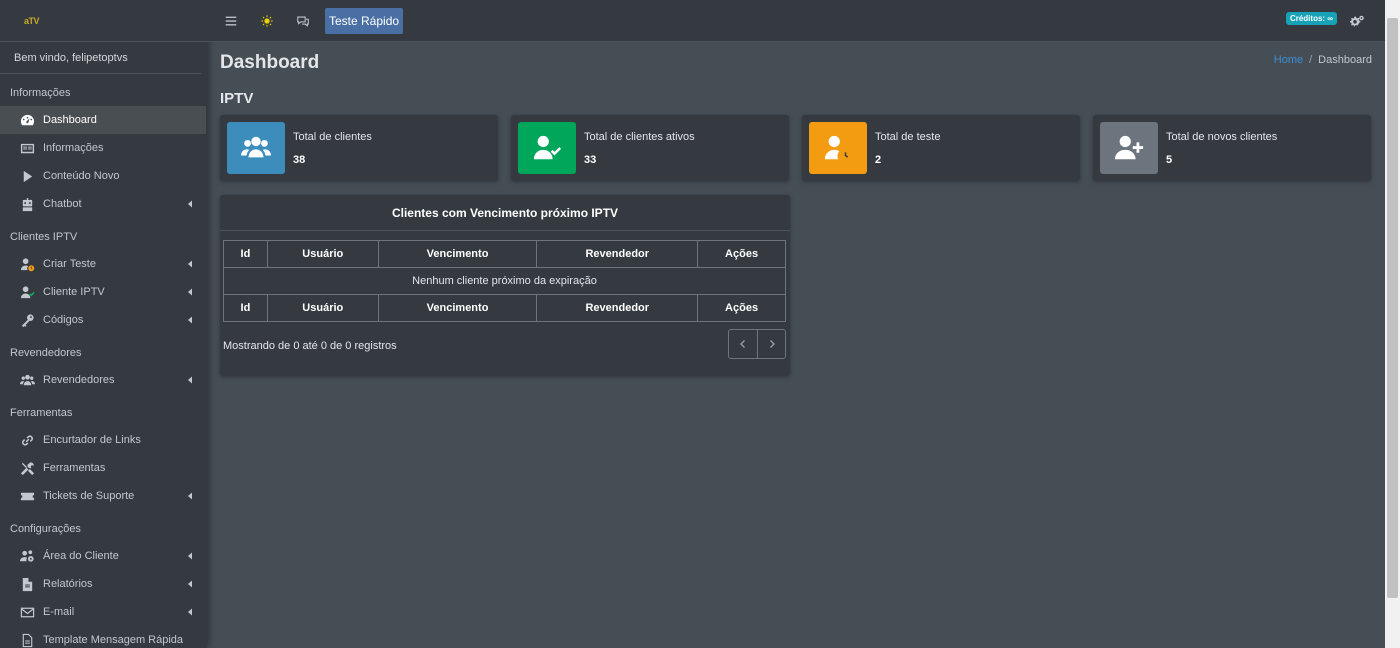 This screenshot has width=1400, height=648. Describe the element at coordinates (1392, 308) in the screenshot. I see `scrollbar-thumb` at that location.